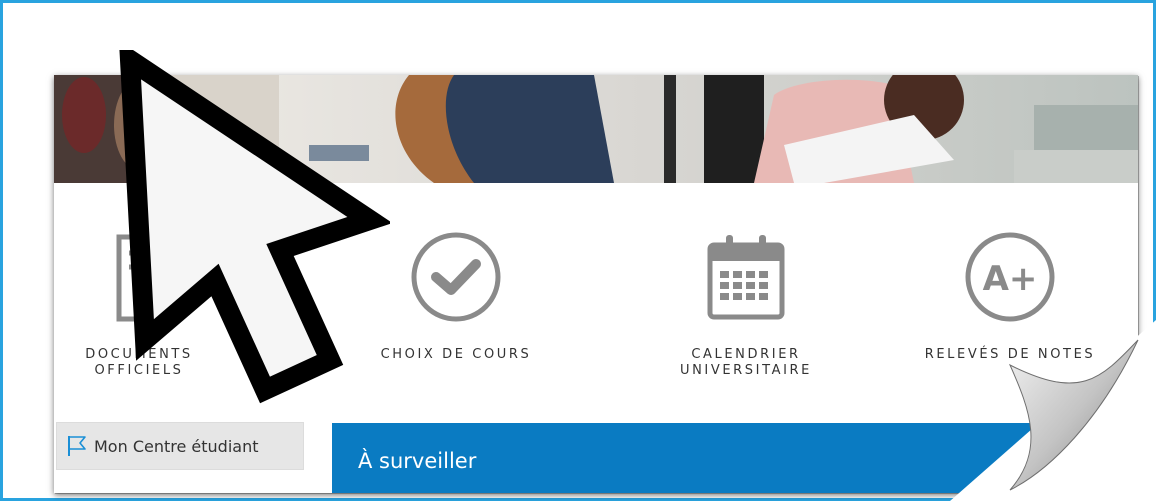 This screenshot has width=1156, height=501. Describe the element at coordinates (417, 461) in the screenshot. I see `a-surveiller-title: À surveiller` at that location.